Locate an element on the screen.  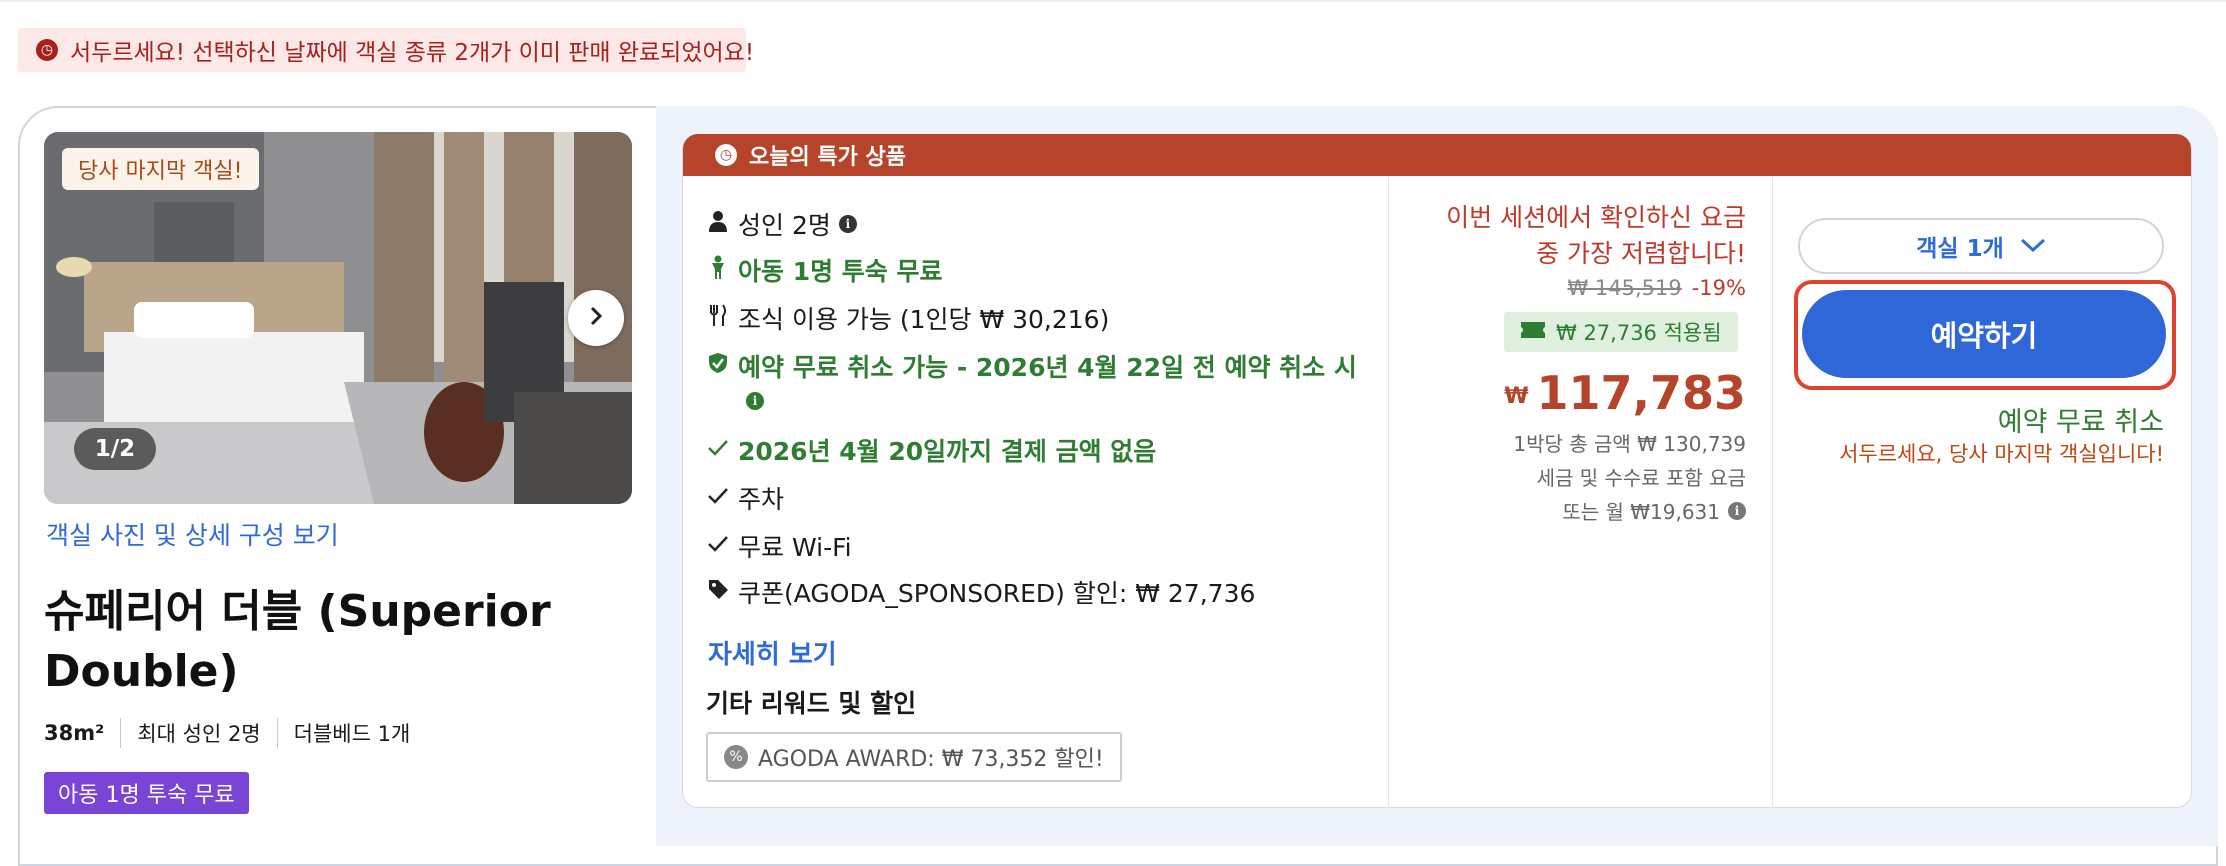
feature-breakfast: 조식 이용 가능 (1인당 ₩ 30,216) is located at coordinates (907, 318).